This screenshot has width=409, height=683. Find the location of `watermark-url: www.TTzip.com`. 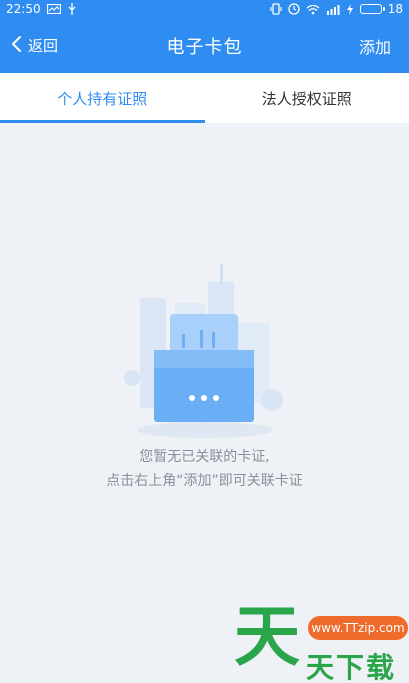

watermark-url: www.TTzip.com is located at coordinates (358, 628).